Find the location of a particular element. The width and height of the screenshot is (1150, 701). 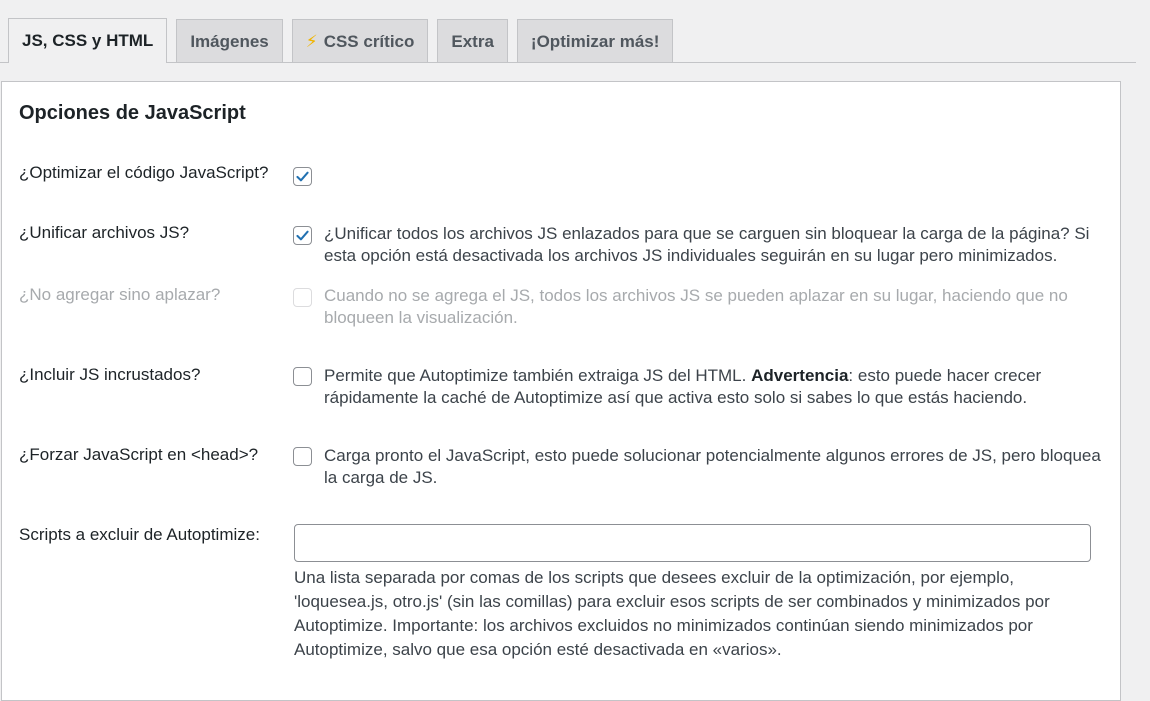

tab-label: Extra is located at coordinates (472, 41).